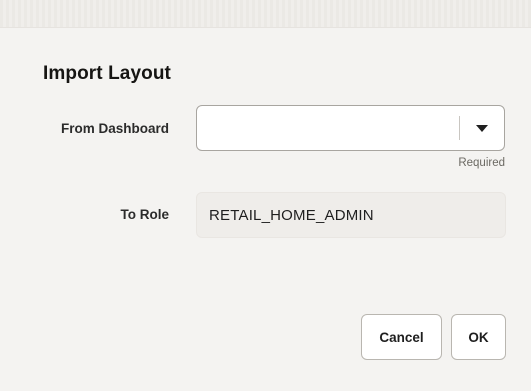 The width and height of the screenshot is (531, 391). What do you see at coordinates (401, 337) in the screenshot?
I see `cancel-button: Cancel` at bounding box center [401, 337].